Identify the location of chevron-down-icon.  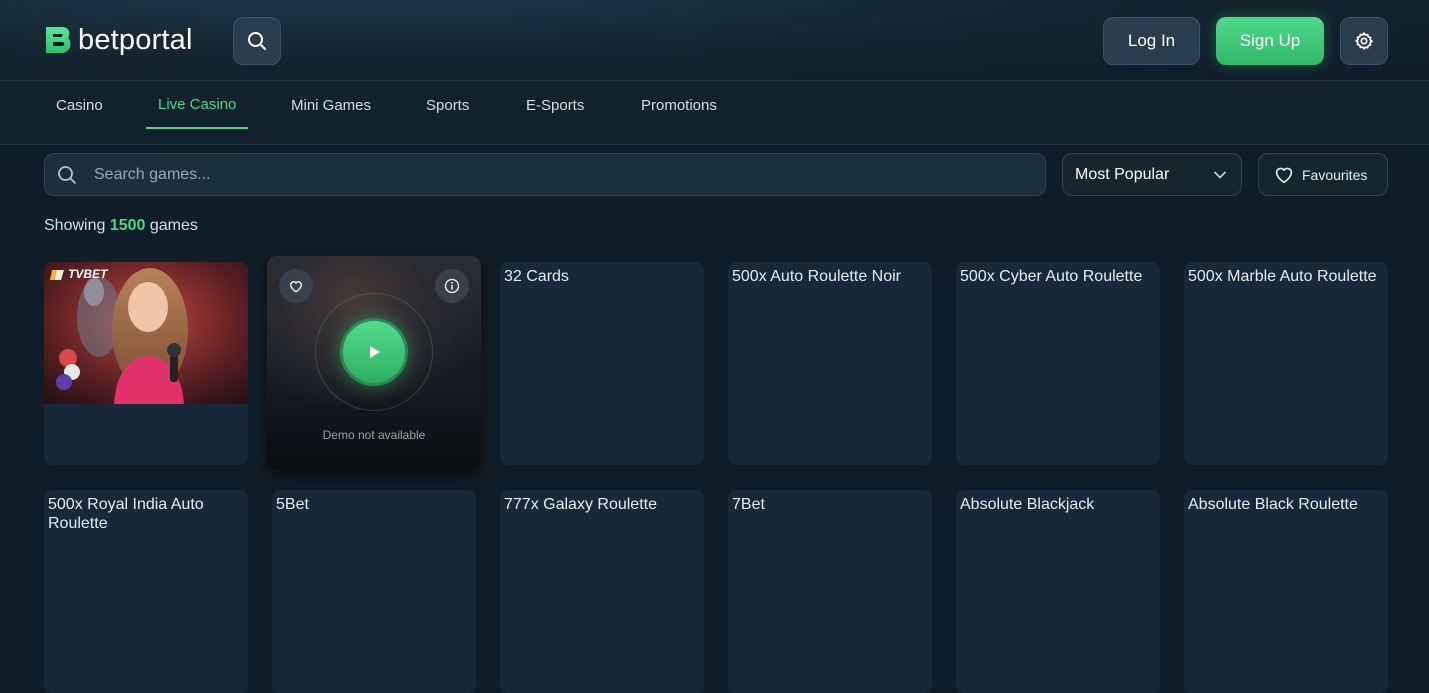
(1220, 174).